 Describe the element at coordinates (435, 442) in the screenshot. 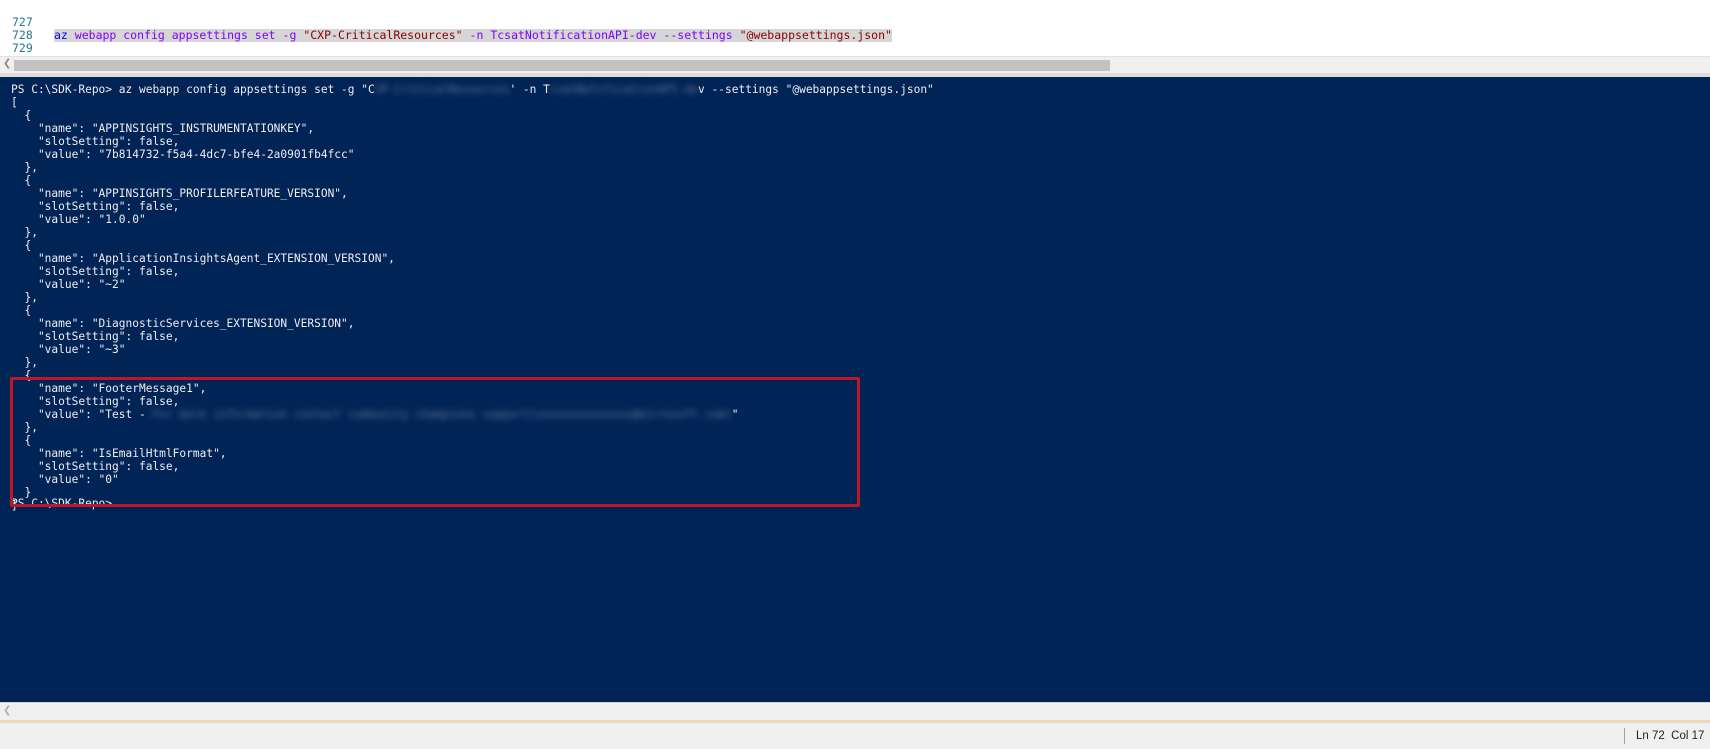

I see `highlight-annotation-box` at that location.